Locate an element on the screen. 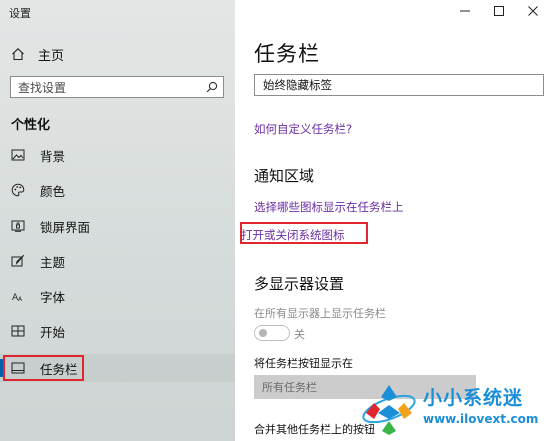 The height and width of the screenshot is (441, 550). home-label: 主页 is located at coordinates (51, 56).